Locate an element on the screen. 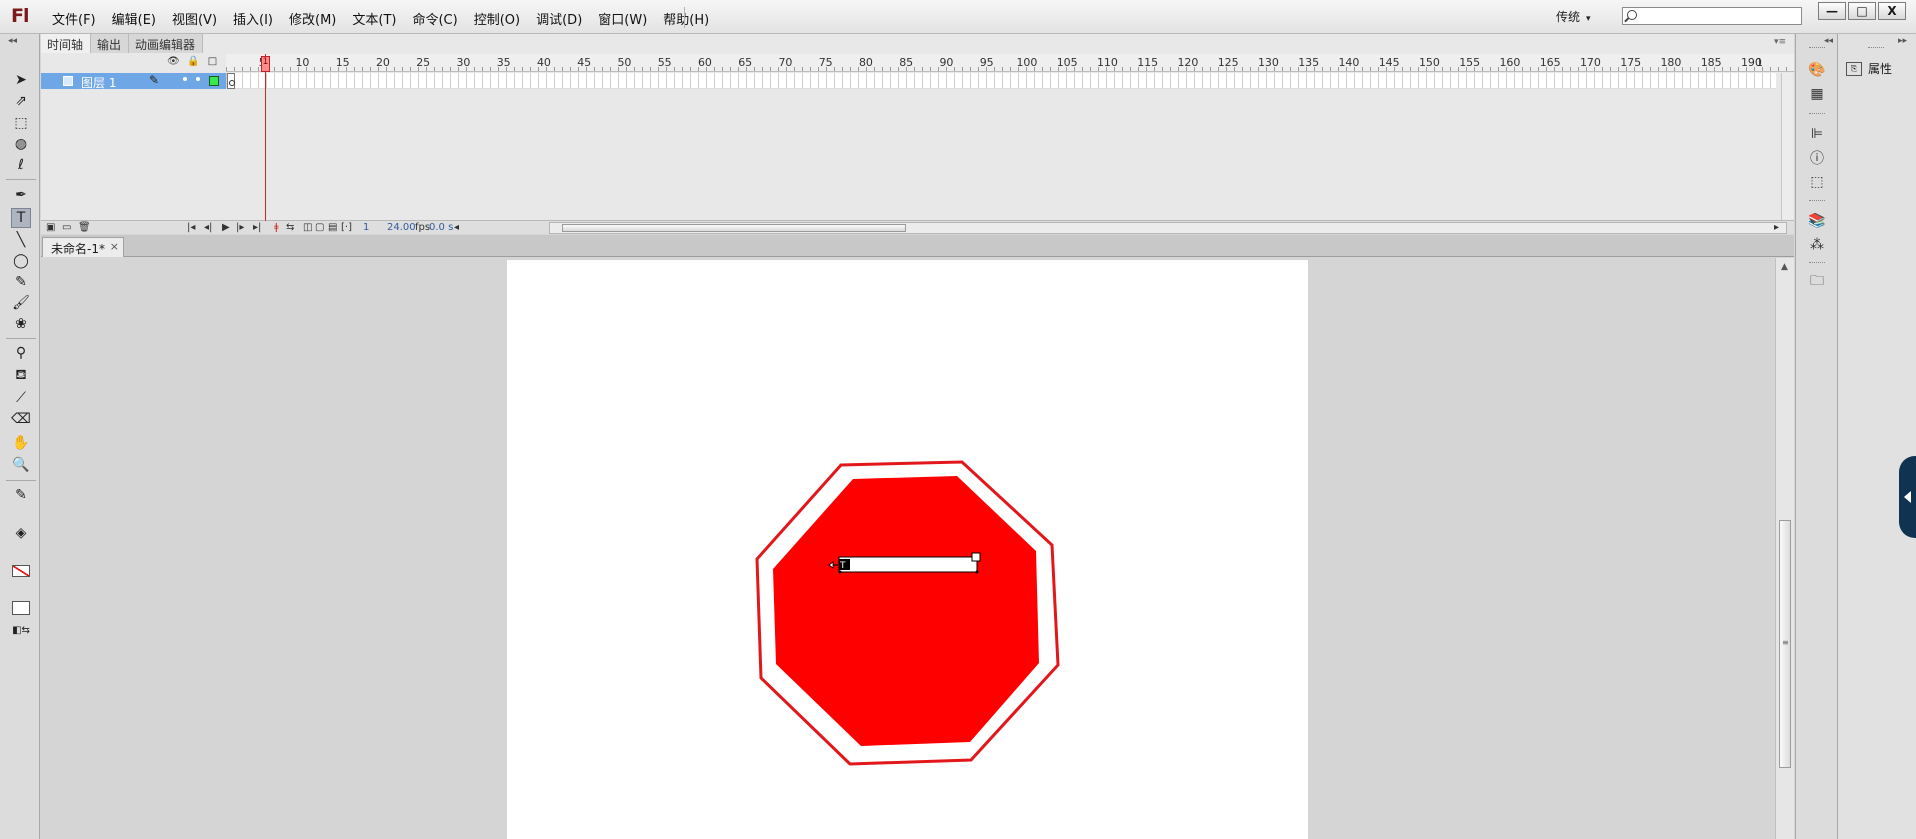  menu-item: 调试(D) is located at coordinates (559, 18).